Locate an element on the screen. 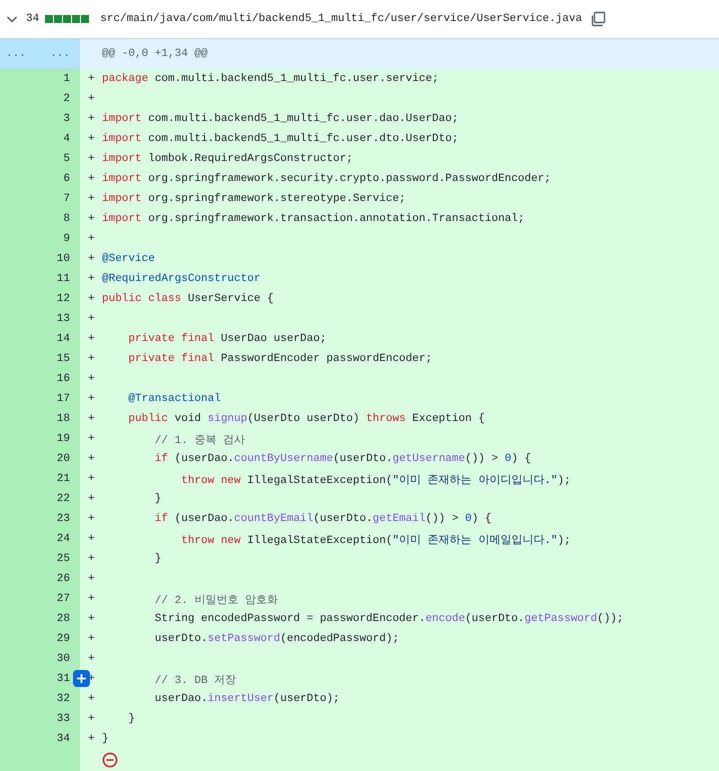 Image resolution: width=719 pixels, height=771 pixels. code-line: // 2. 비밀번호 암호화 is located at coordinates (216, 600).